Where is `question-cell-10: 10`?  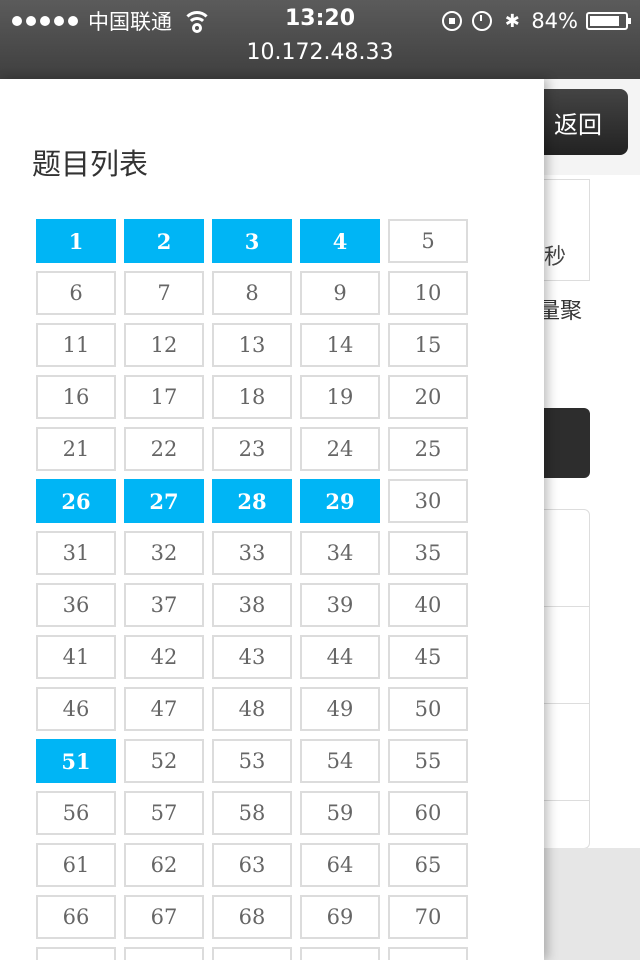
question-cell-10: 10 is located at coordinates (428, 293).